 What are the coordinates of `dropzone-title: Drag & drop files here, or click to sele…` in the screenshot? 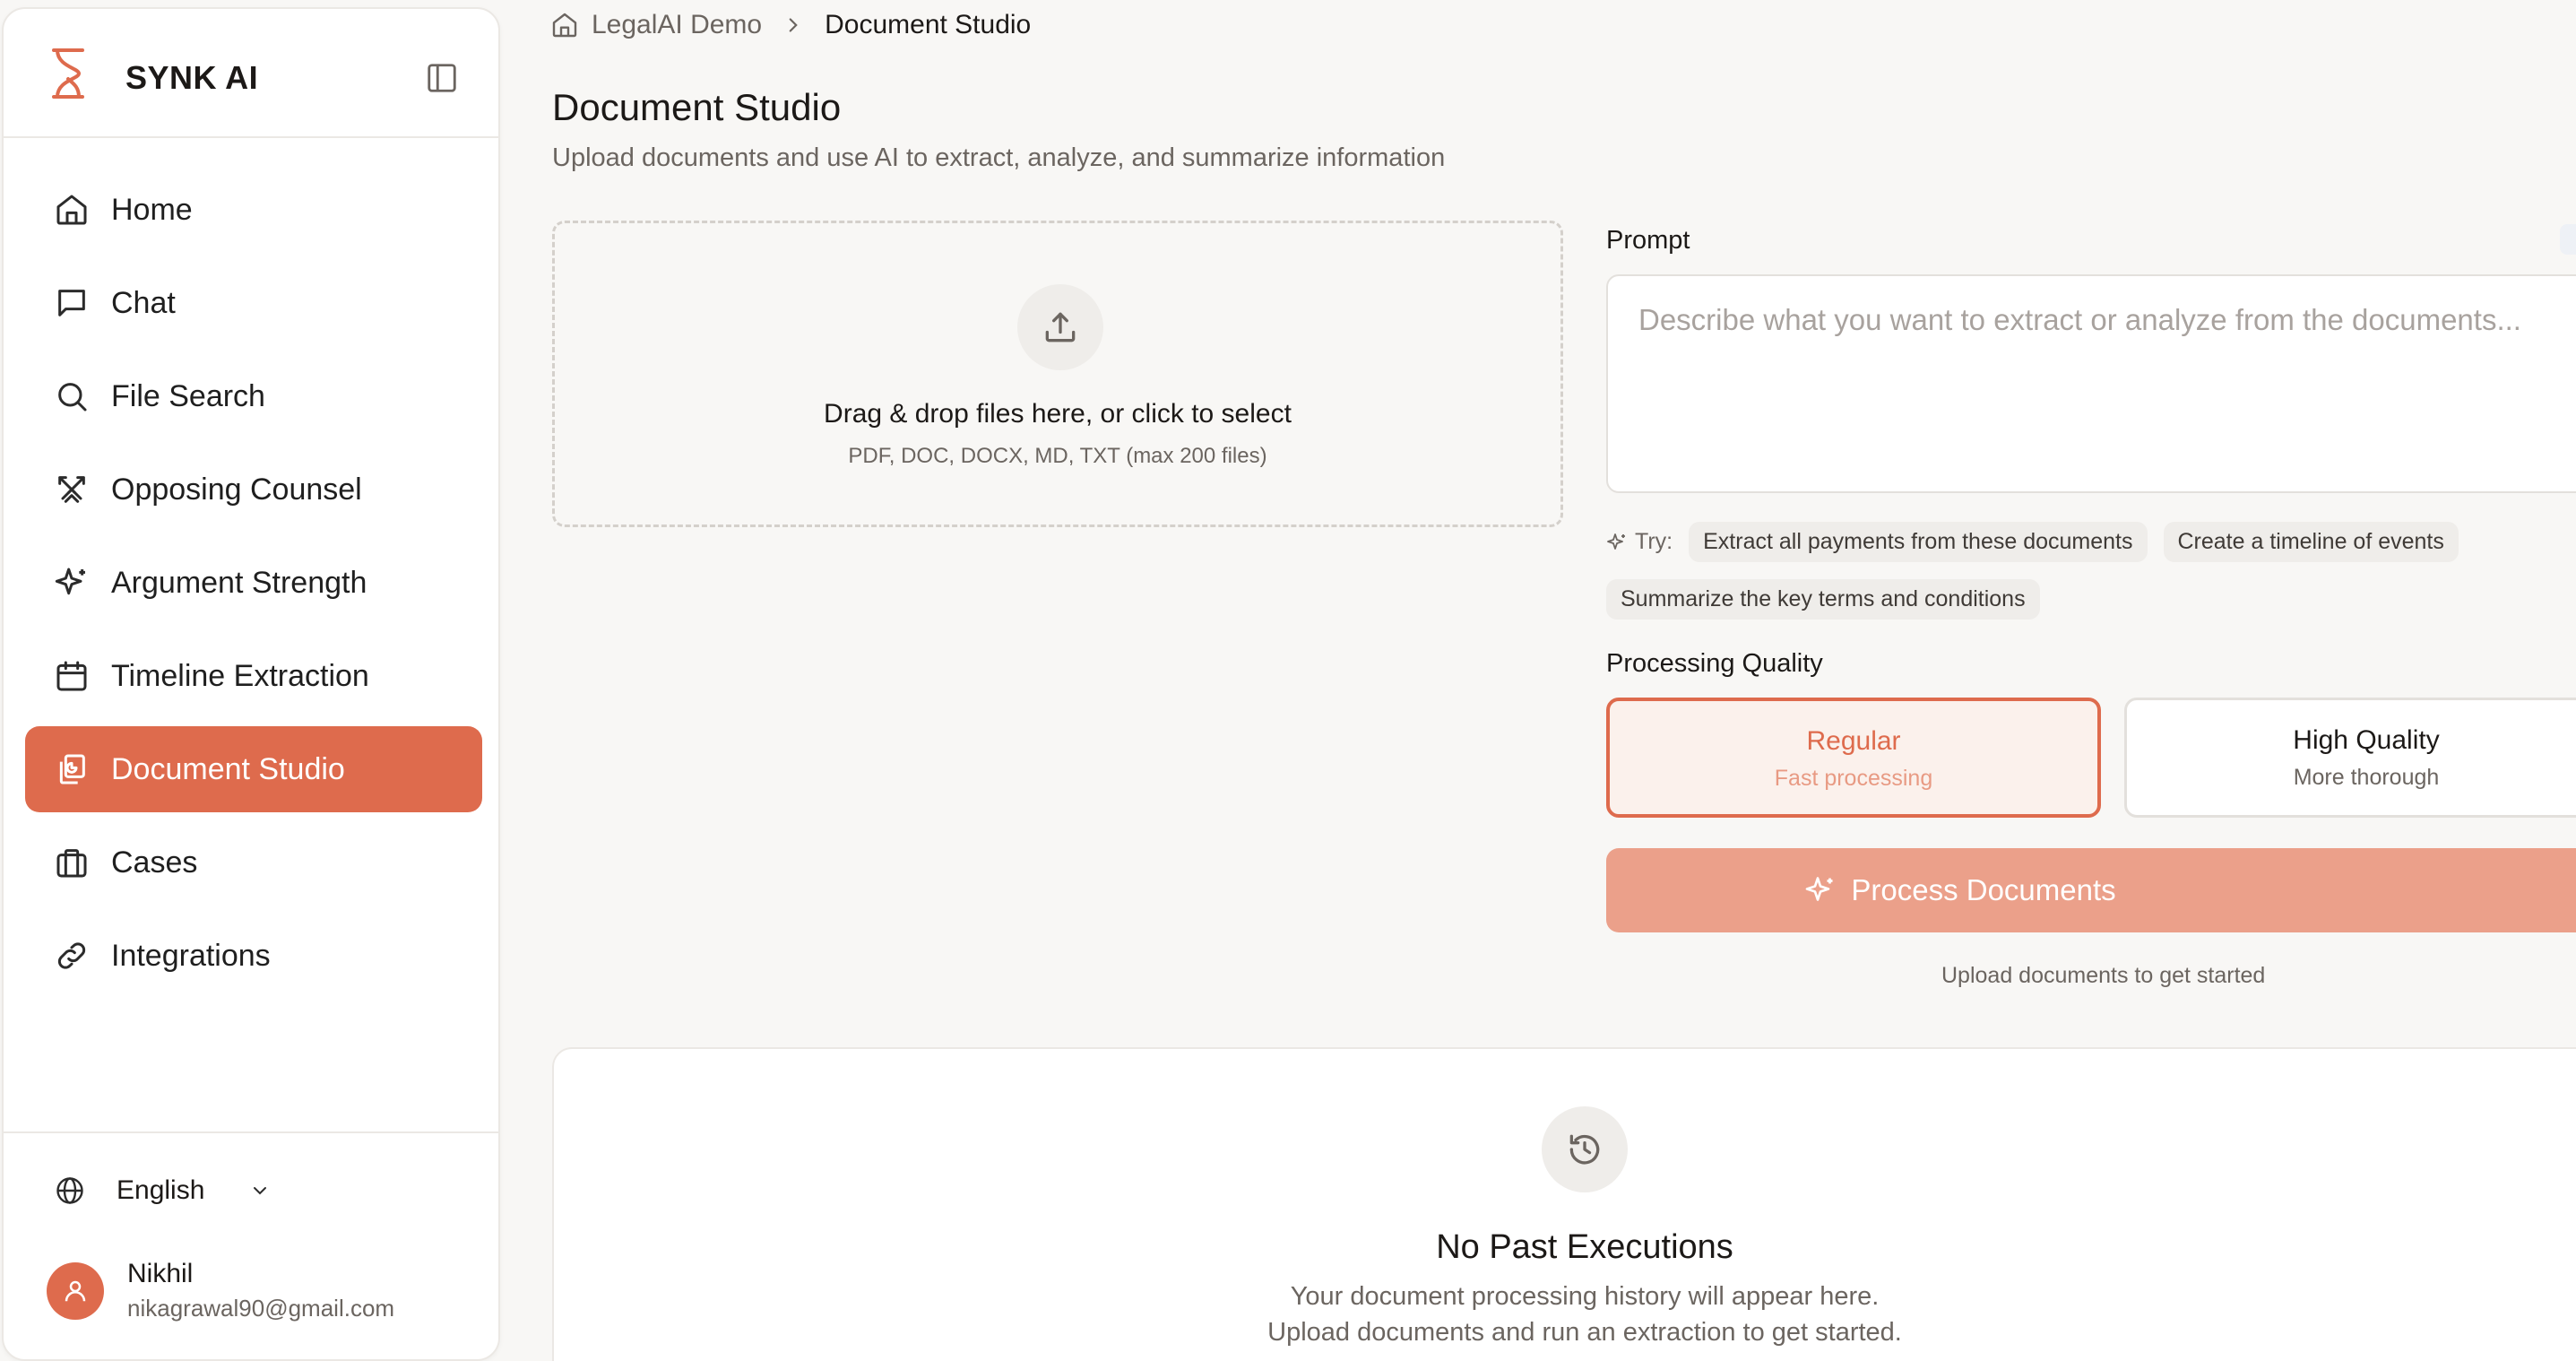 It's located at (1058, 414).